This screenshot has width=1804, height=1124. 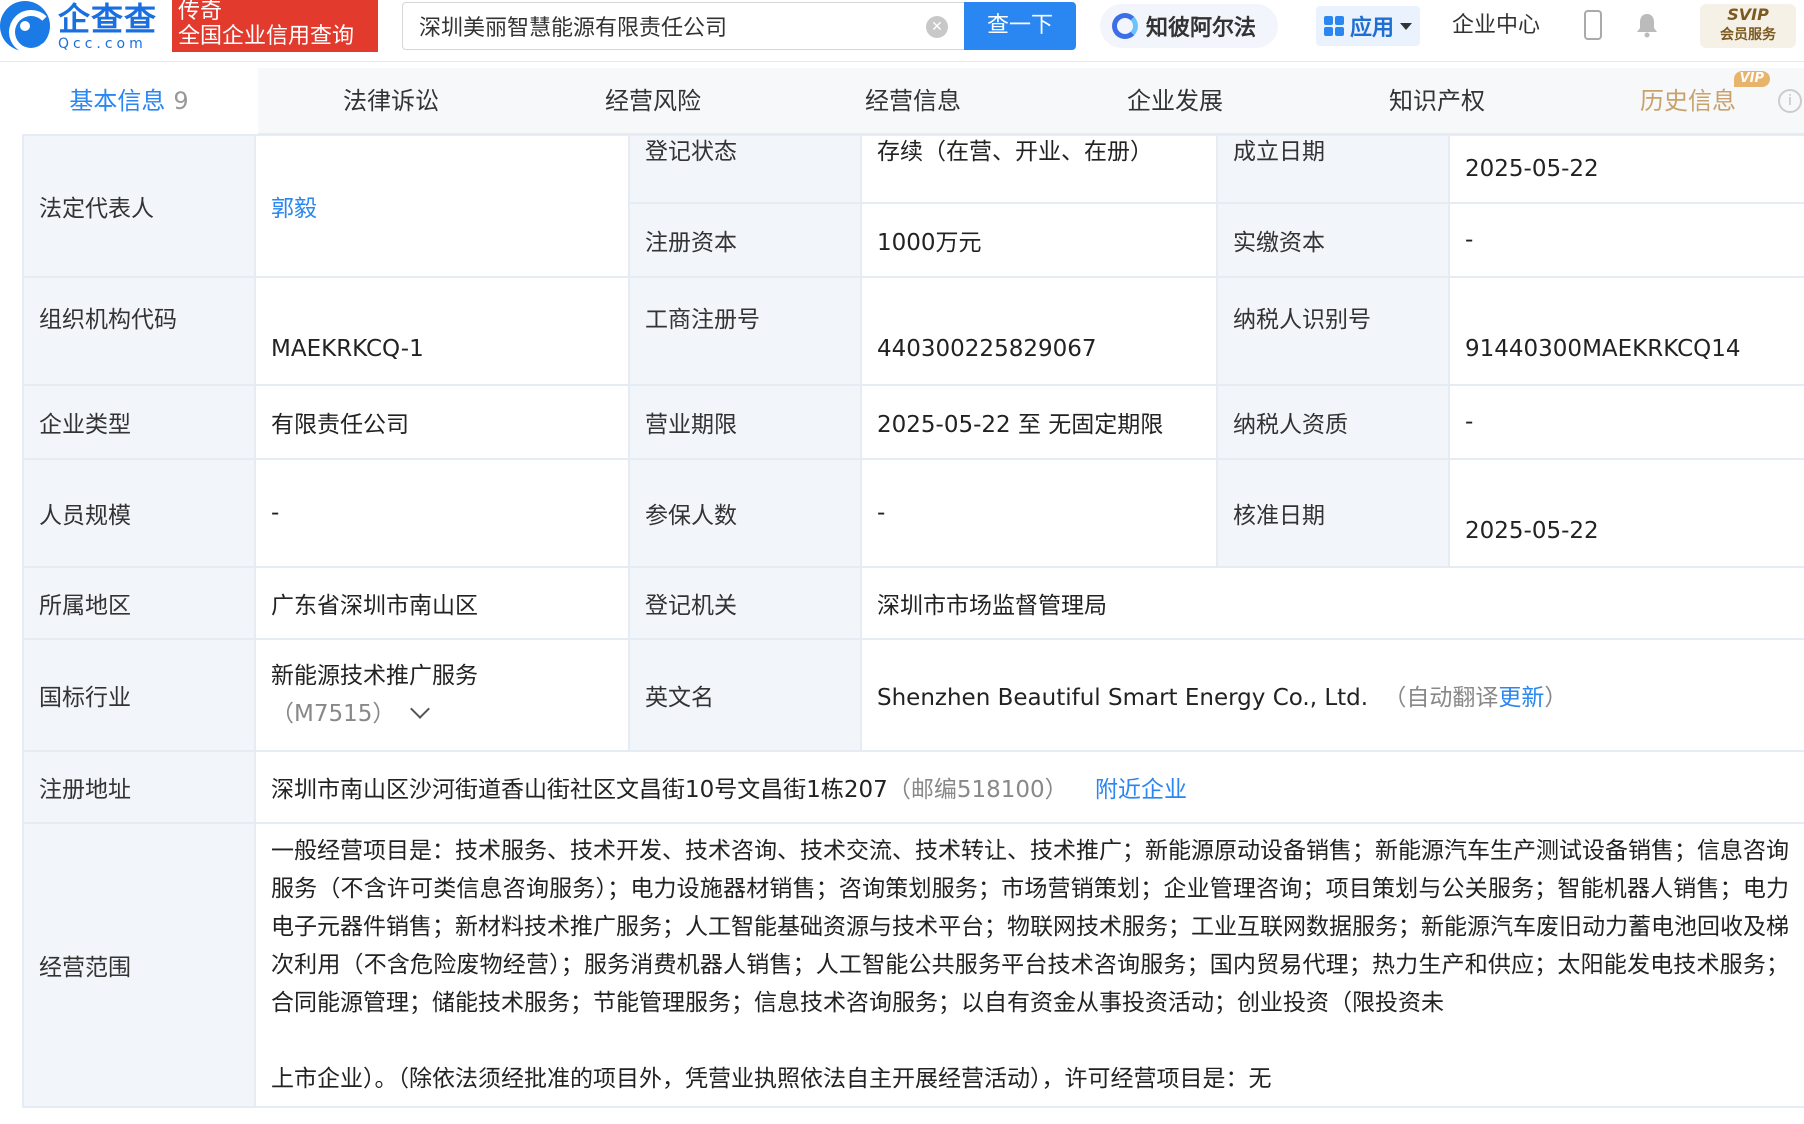 I want to click on site-logo: 企查查 Qcc.com, so click(x=85, y=27).